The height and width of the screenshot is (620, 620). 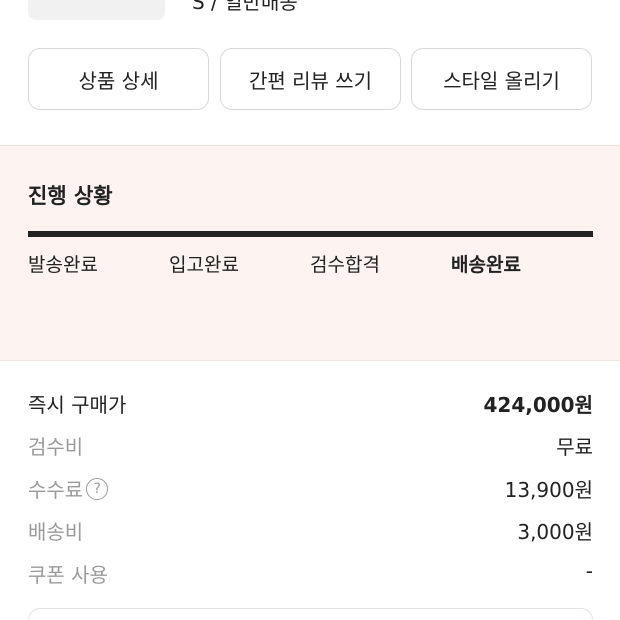 What do you see at coordinates (70, 196) in the screenshot?
I see `progress-title: 진행 상황` at bounding box center [70, 196].